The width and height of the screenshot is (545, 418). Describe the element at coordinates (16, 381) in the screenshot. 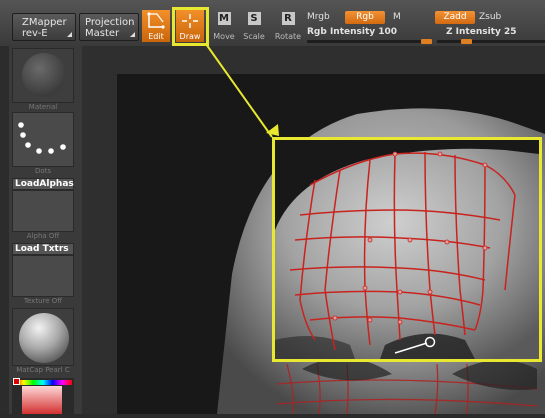

I see `color-swatch` at that location.